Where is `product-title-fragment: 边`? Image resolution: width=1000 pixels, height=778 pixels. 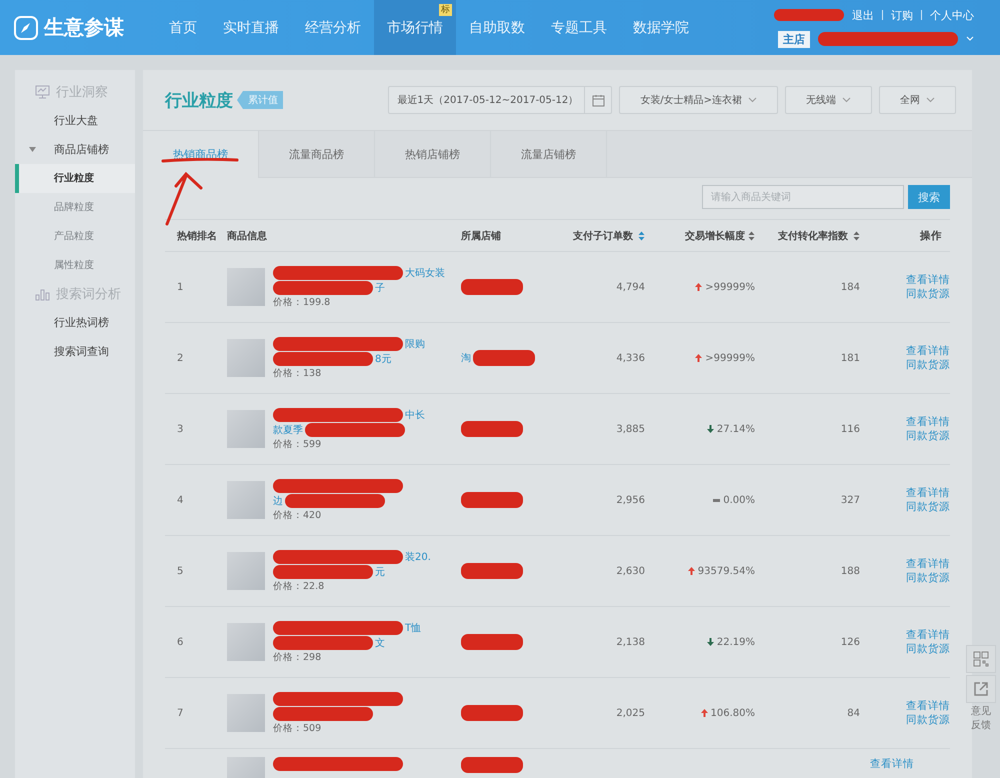
product-title-fragment: 边 is located at coordinates (278, 501).